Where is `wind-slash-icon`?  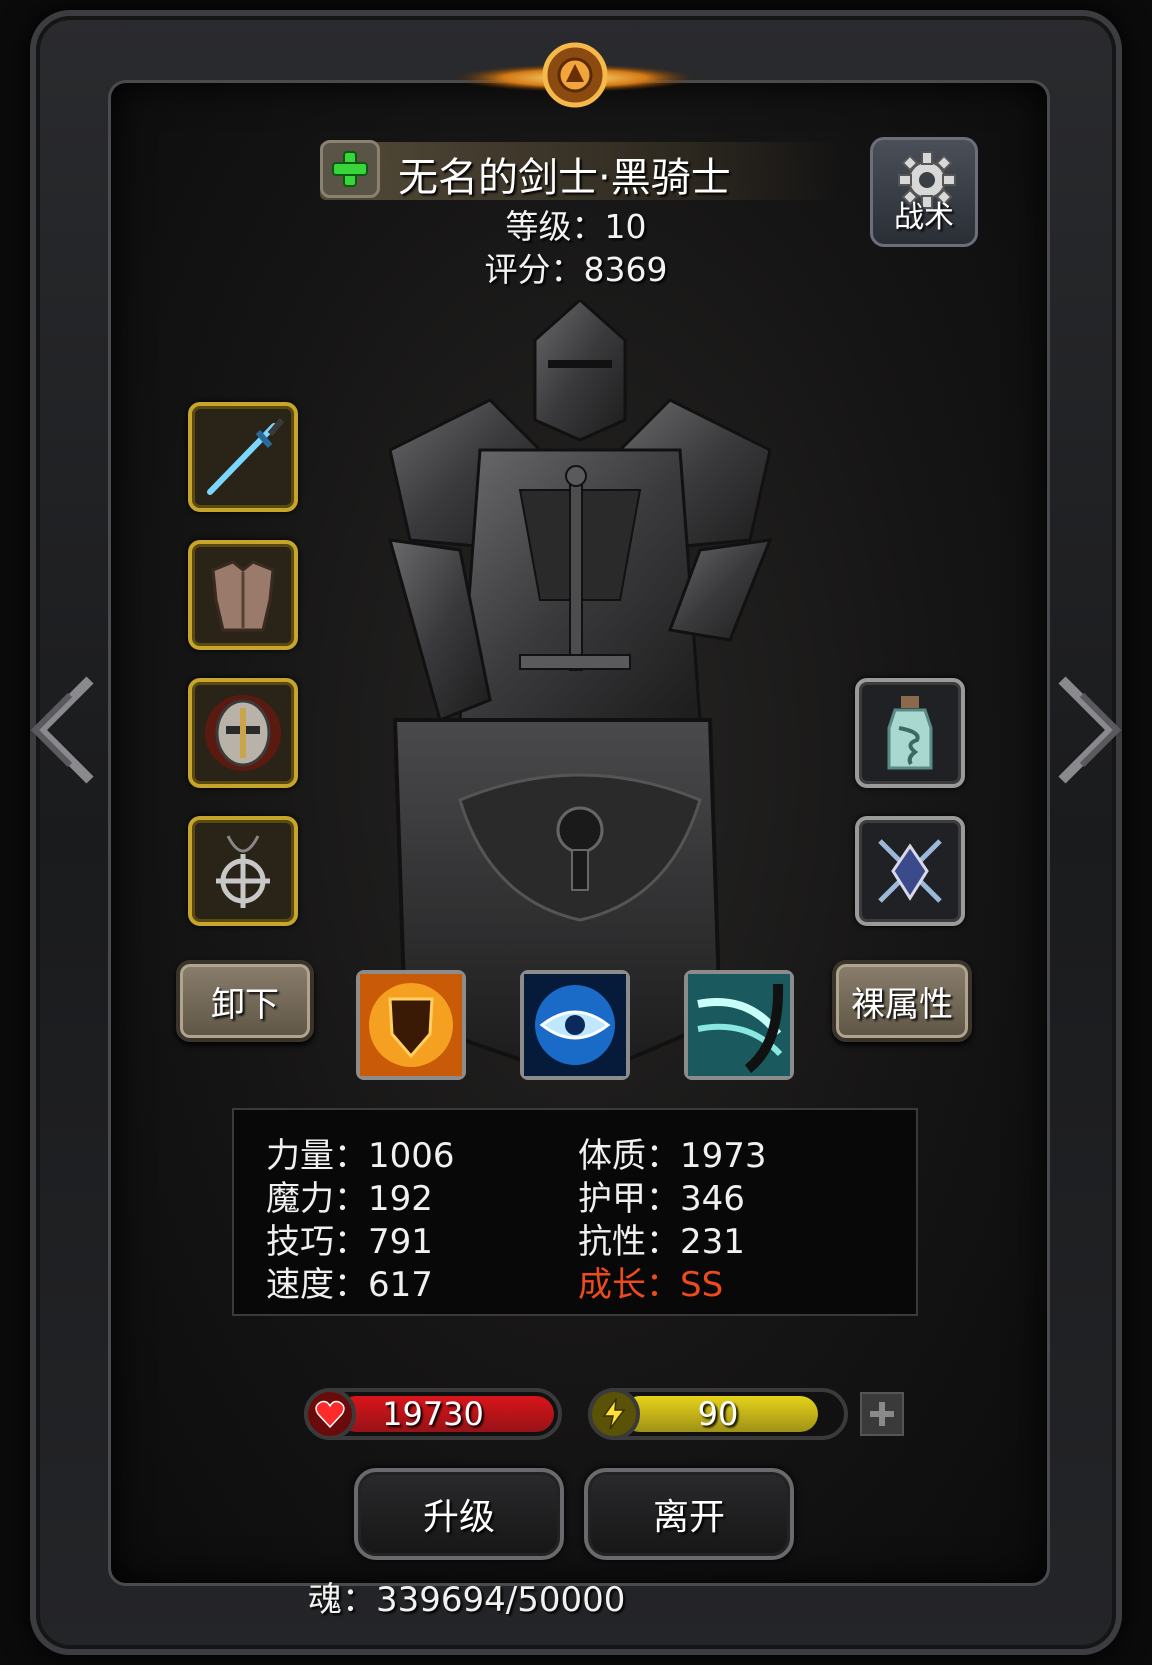 wind-slash-icon is located at coordinates (739, 1025).